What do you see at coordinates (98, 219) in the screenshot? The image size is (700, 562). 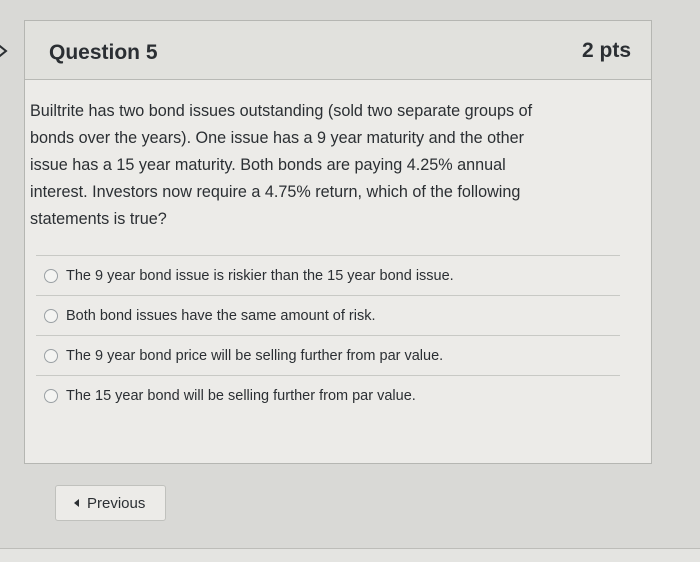 I see `question-text-line: statements is true?` at bounding box center [98, 219].